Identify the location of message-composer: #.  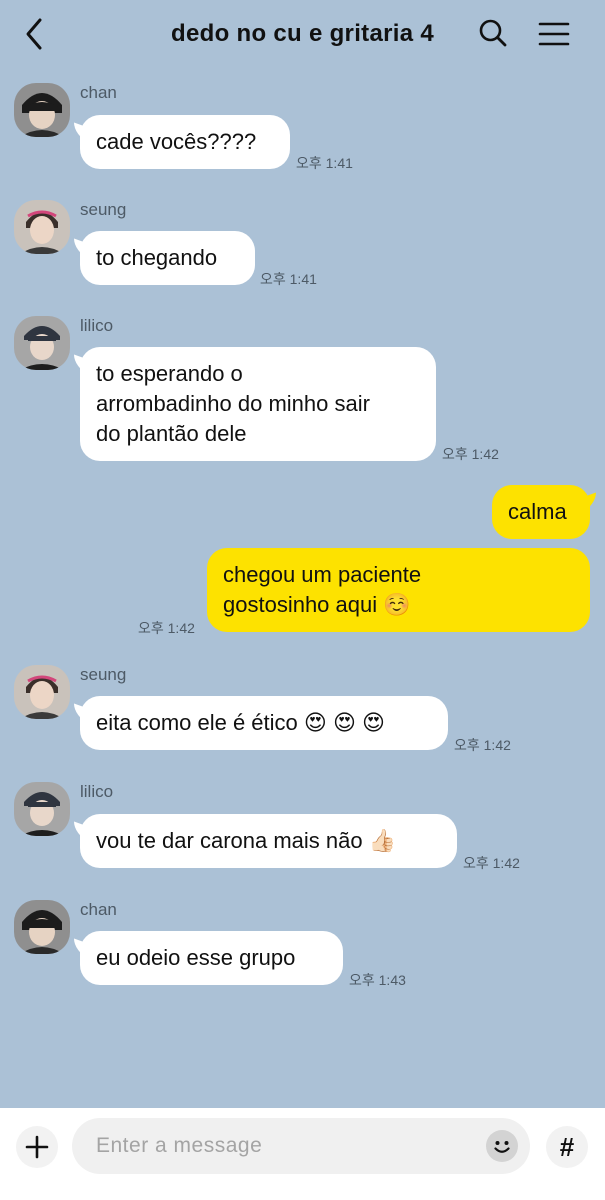
(302, 1154).